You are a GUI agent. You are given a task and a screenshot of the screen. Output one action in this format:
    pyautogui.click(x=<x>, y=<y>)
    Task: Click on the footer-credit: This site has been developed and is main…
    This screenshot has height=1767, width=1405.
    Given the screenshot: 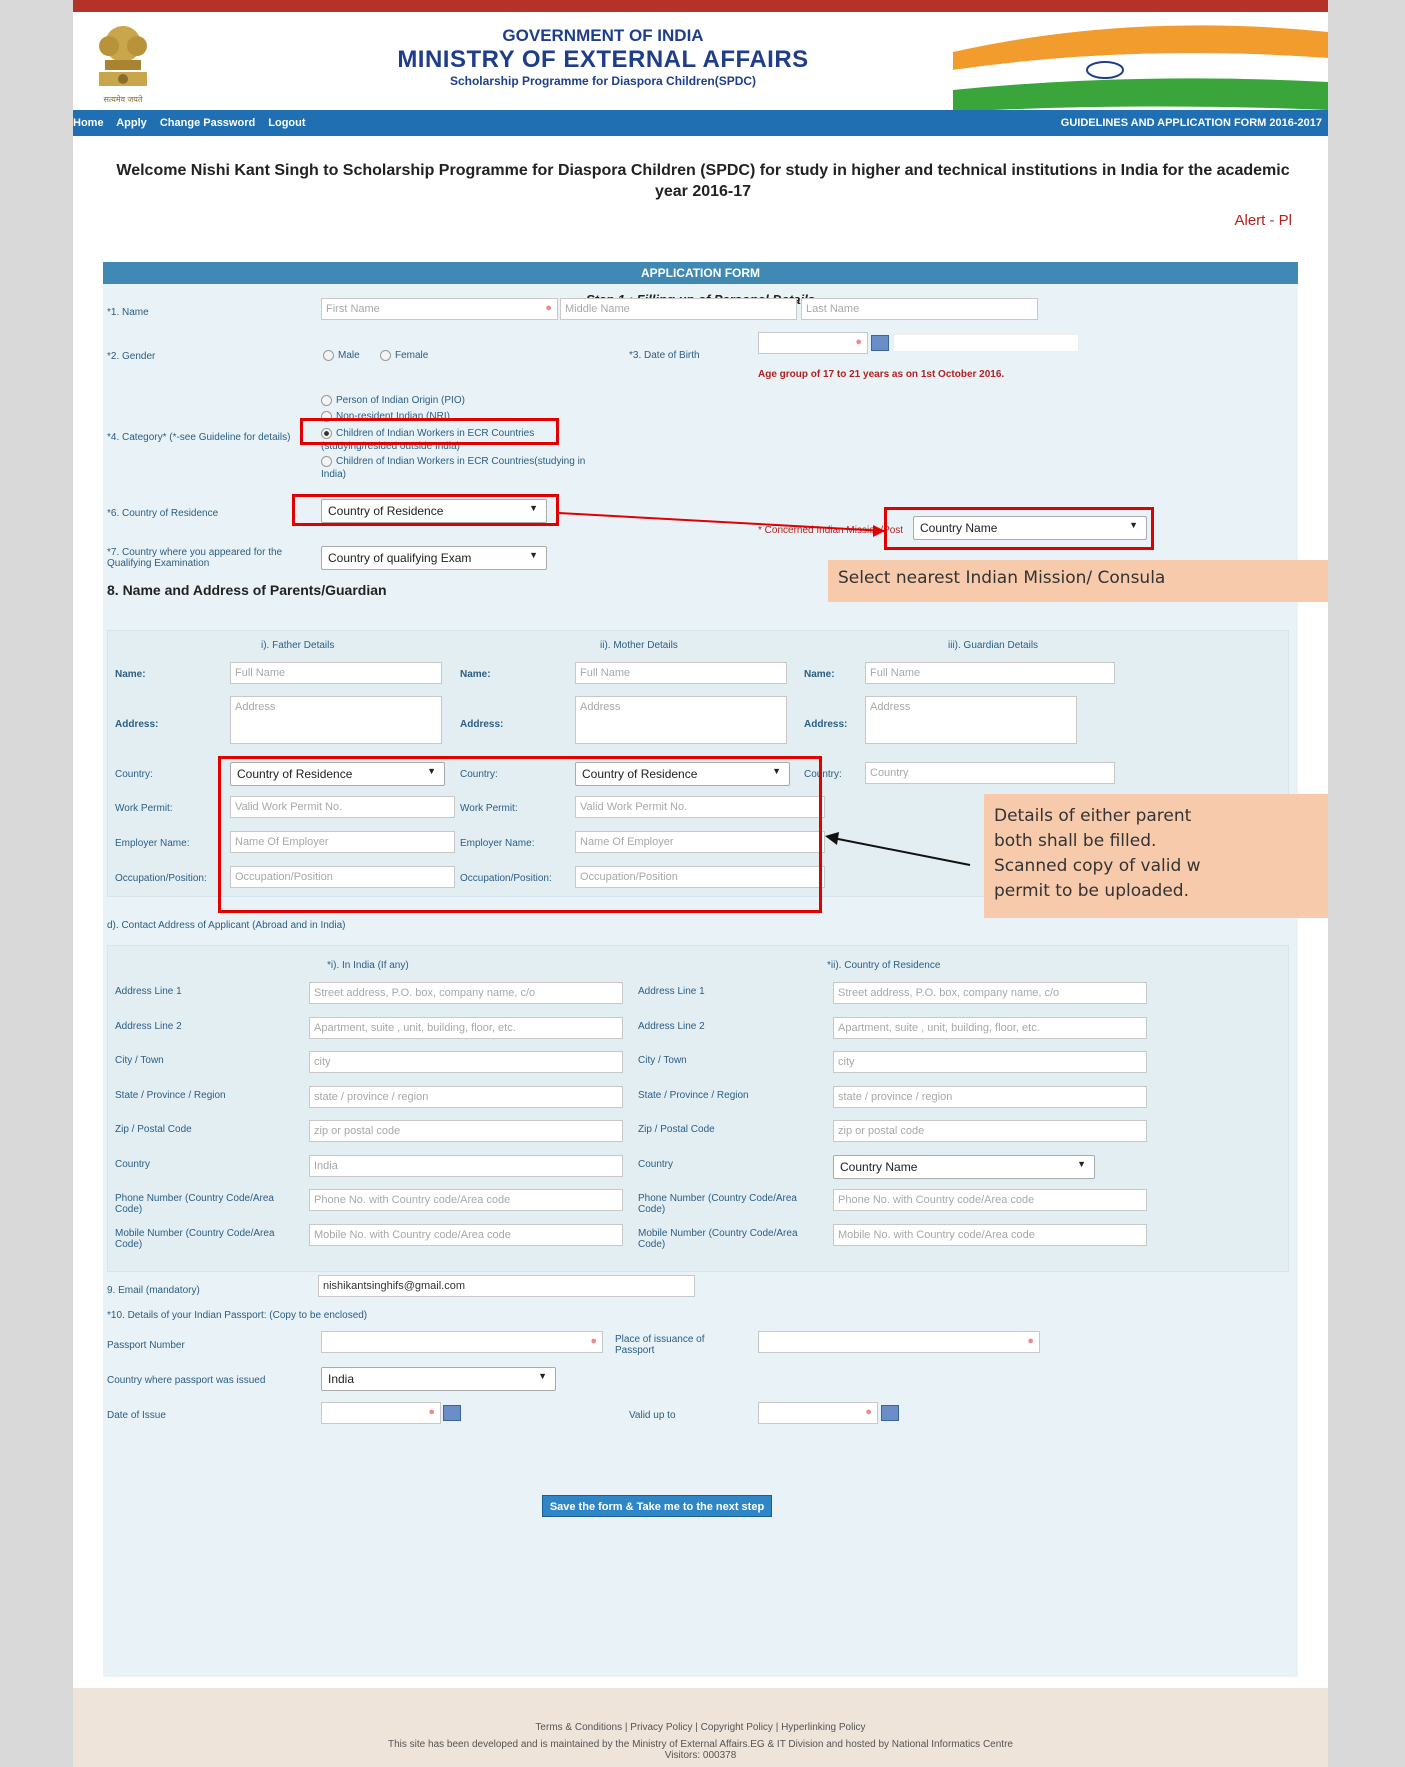 What is the action you would take?
    pyautogui.click(x=700, y=1744)
    